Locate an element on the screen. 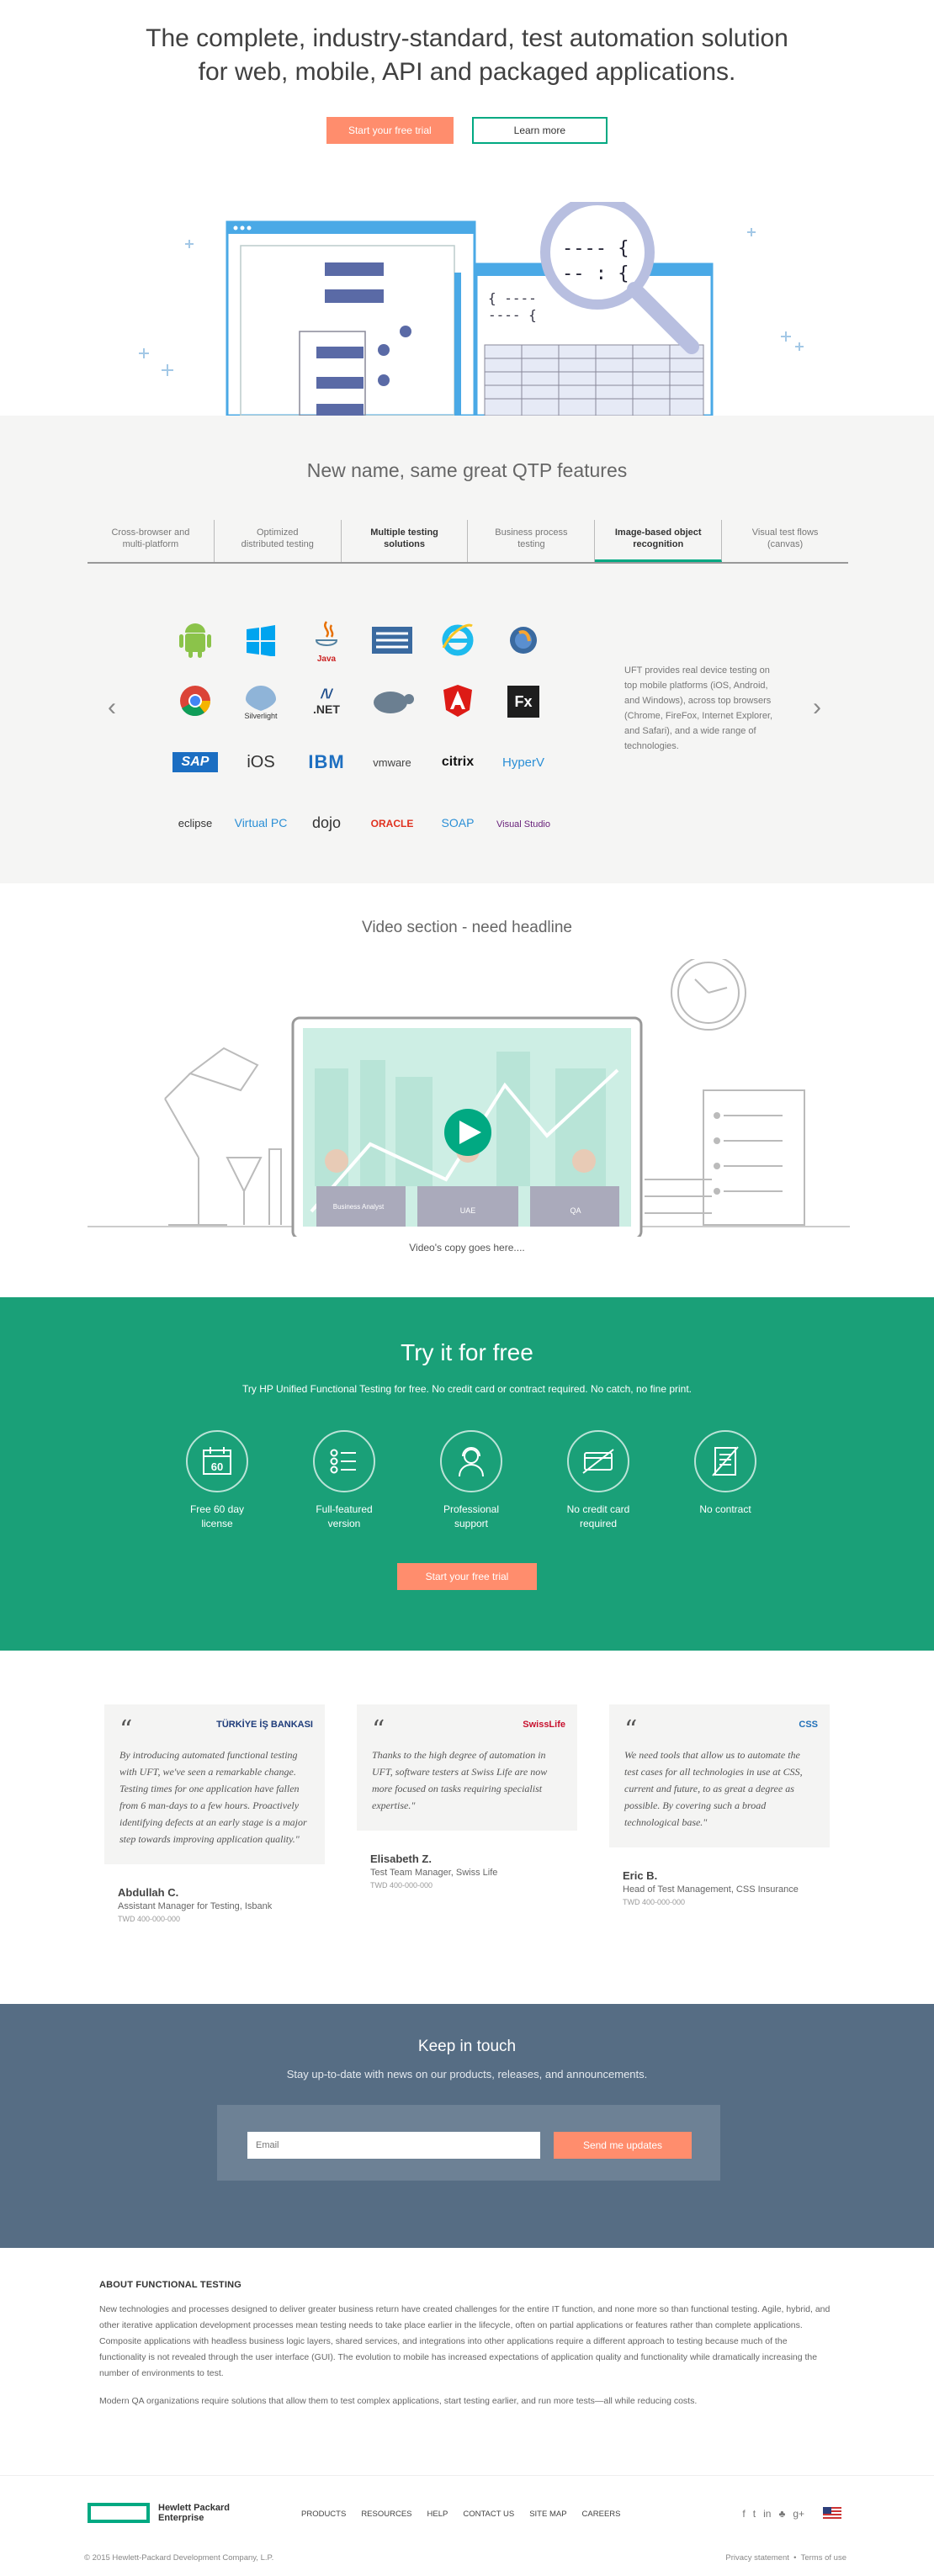  next-arrow-icon: › is located at coordinates (817, 707).